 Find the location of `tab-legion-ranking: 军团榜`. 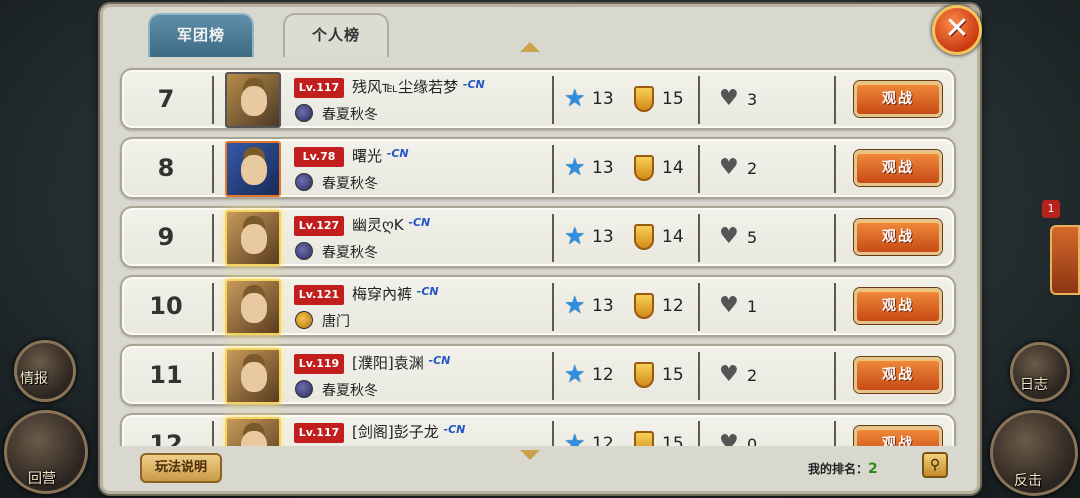

tab-legion-ranking: 军团榜 is located at coordinates (201, 35).